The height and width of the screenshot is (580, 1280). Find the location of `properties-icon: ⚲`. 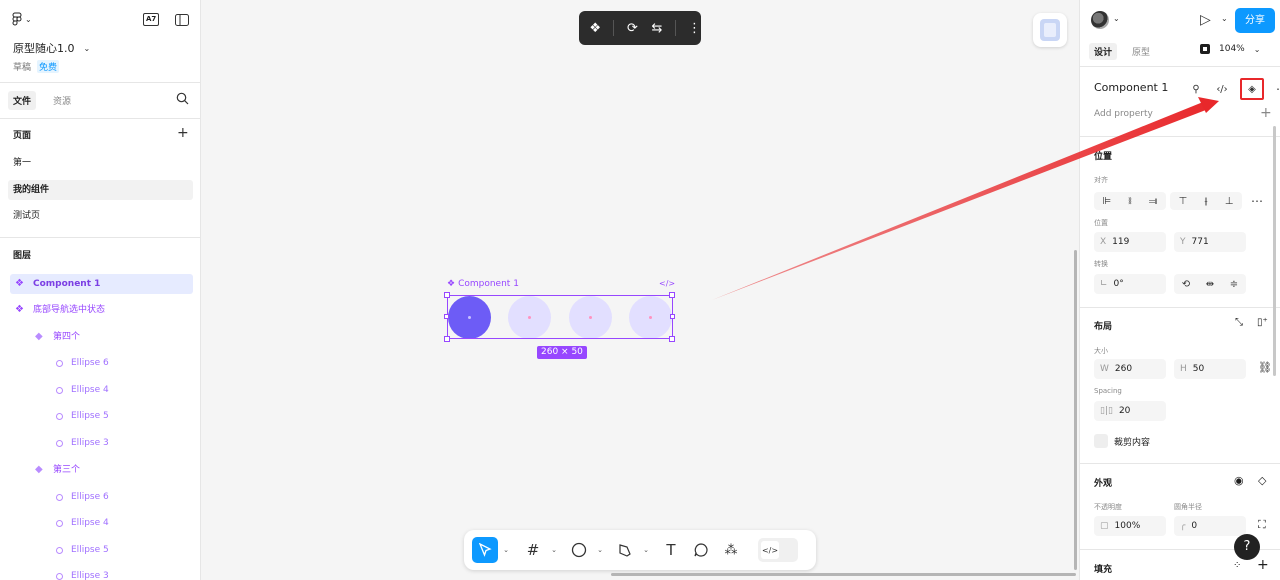

properties-icon: ⚲ is located at coordinates (1196, 89).